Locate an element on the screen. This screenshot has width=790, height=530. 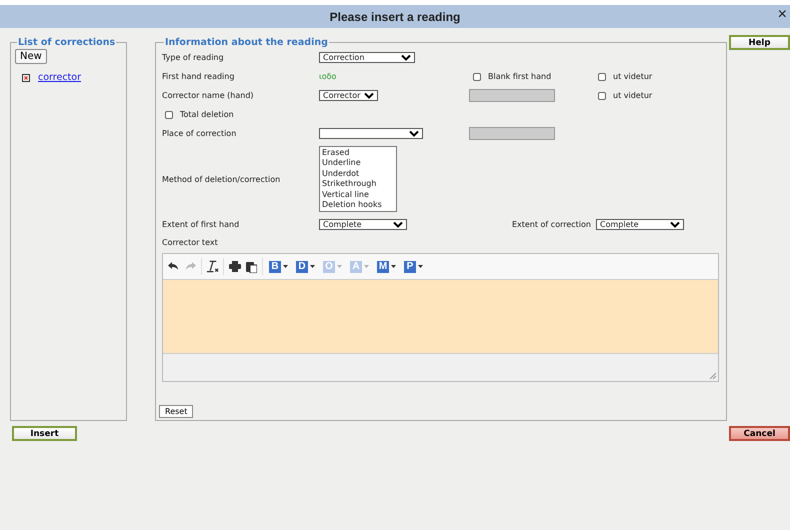
insert-button: Insert is located at coordinates (44, 433).